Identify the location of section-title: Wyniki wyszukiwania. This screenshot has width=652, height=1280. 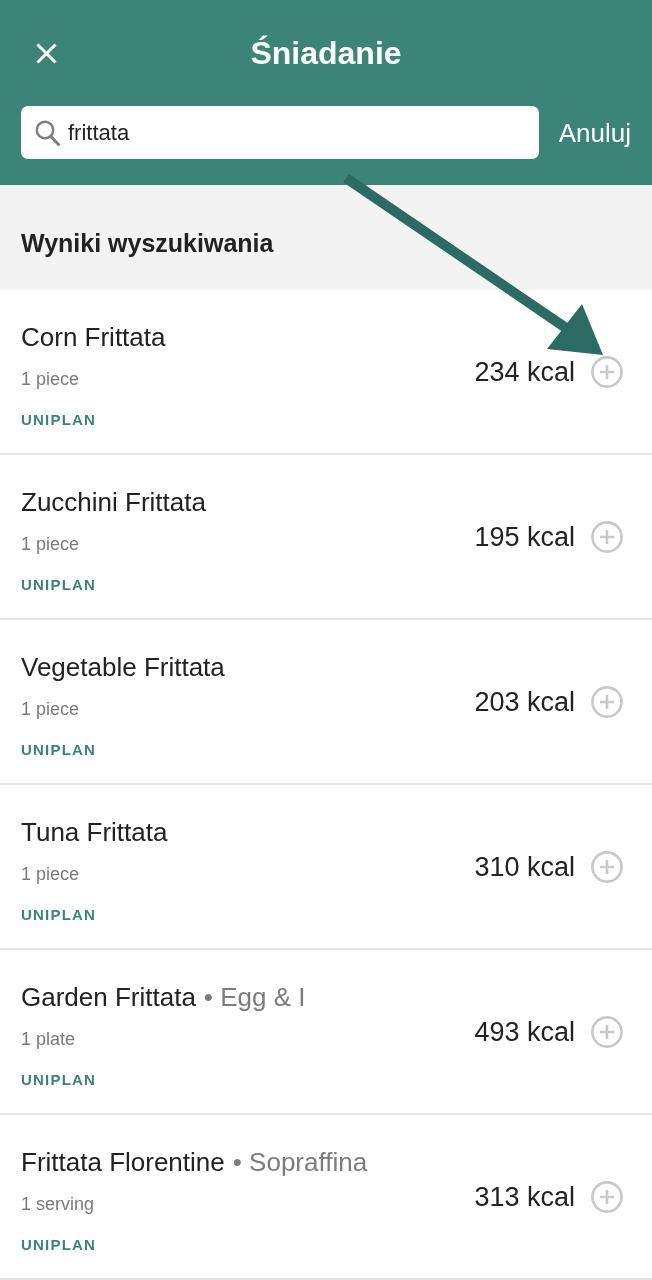
(147, 243).